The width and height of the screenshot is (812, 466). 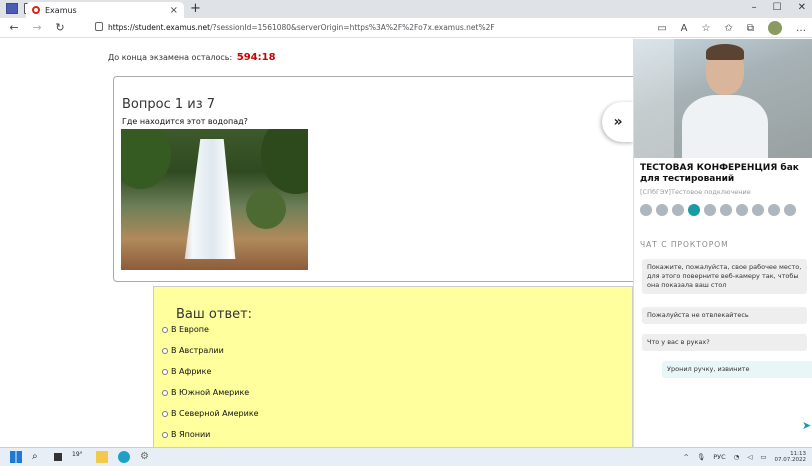 I want to click on tab-examus: Examus ×, so click(x=105, y=10).